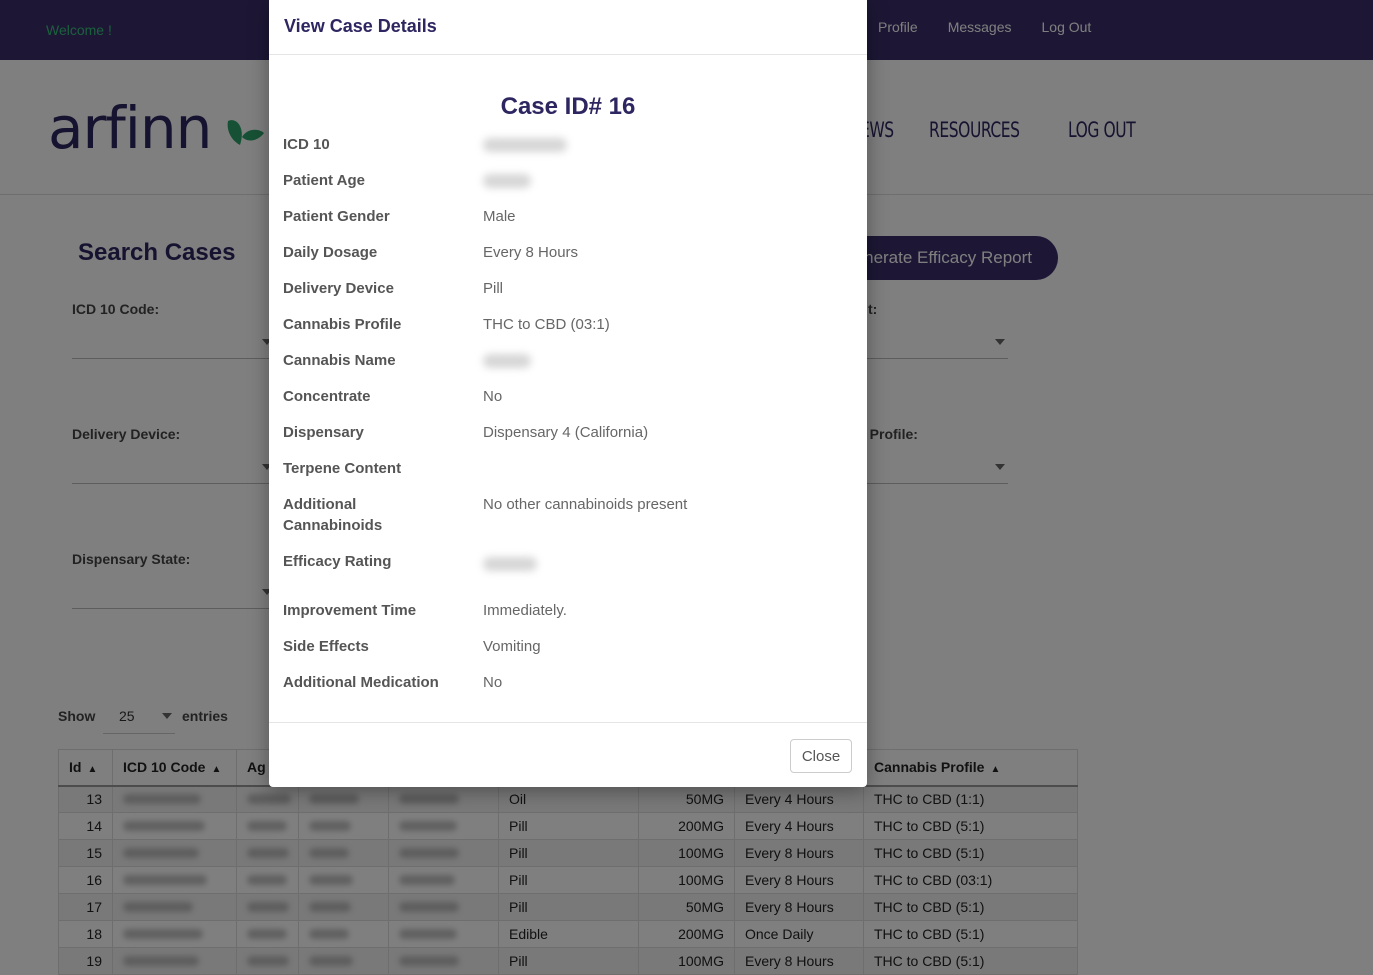  Describe the element at coordinates (360, 26) in the screenshot. I see `modal-title: View Case Details` at that location.